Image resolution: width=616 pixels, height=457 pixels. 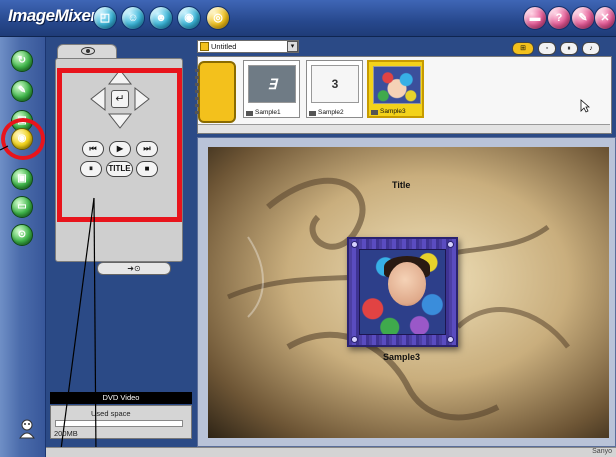 I want to click on eye-icon, so click(x=88, y=51).